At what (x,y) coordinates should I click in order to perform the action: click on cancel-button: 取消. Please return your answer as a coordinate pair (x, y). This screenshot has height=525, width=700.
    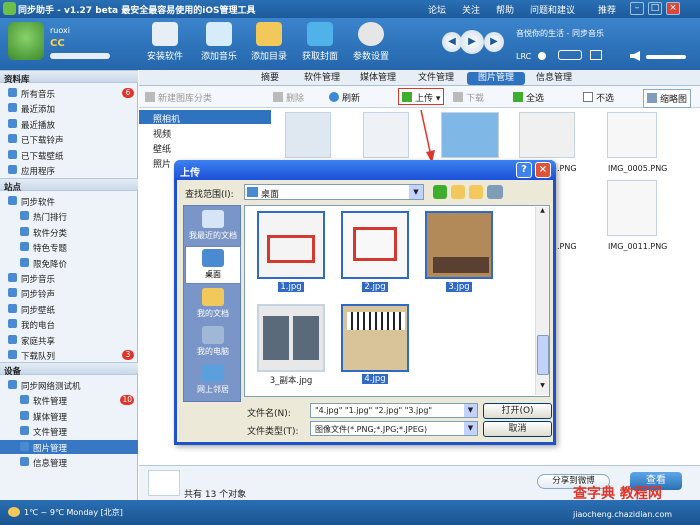
    Looking at the image, I should click on (517, 429).